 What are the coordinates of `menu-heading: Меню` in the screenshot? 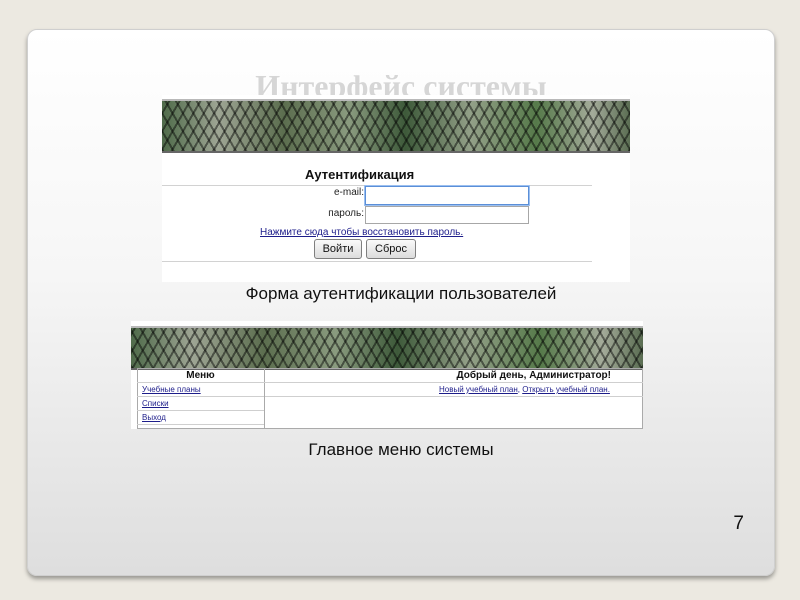 It's located at (200, 375).